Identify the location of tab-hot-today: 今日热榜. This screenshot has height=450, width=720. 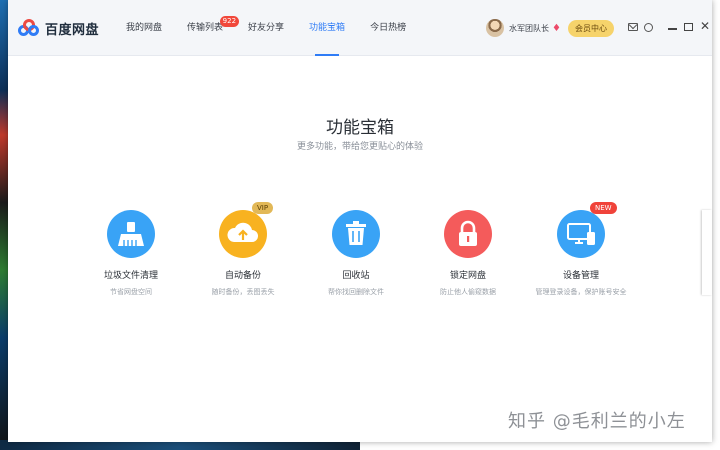
(388, 28).